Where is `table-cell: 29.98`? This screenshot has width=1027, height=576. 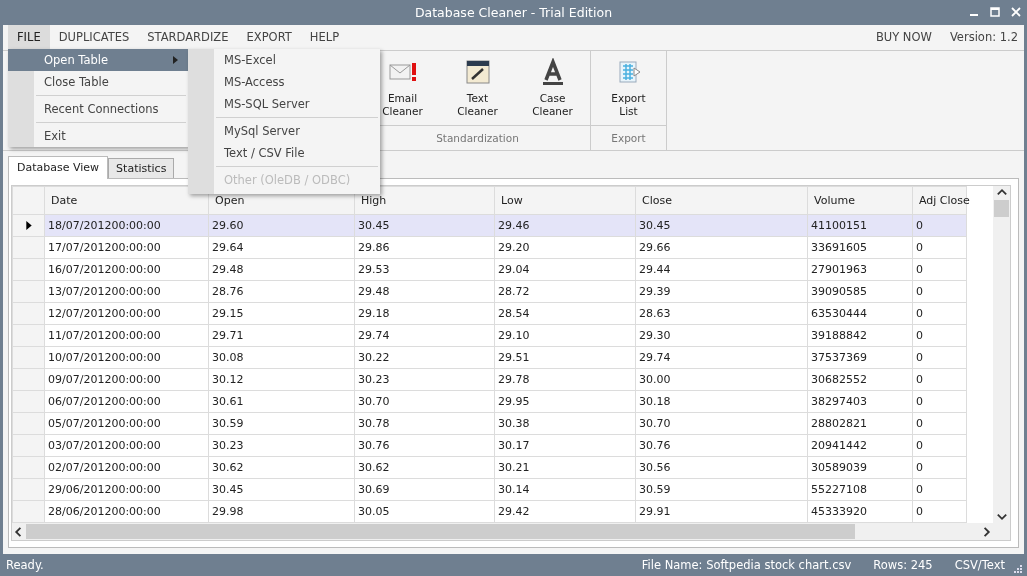
table-cell: 29.98 is located at coordinates (281, 511).